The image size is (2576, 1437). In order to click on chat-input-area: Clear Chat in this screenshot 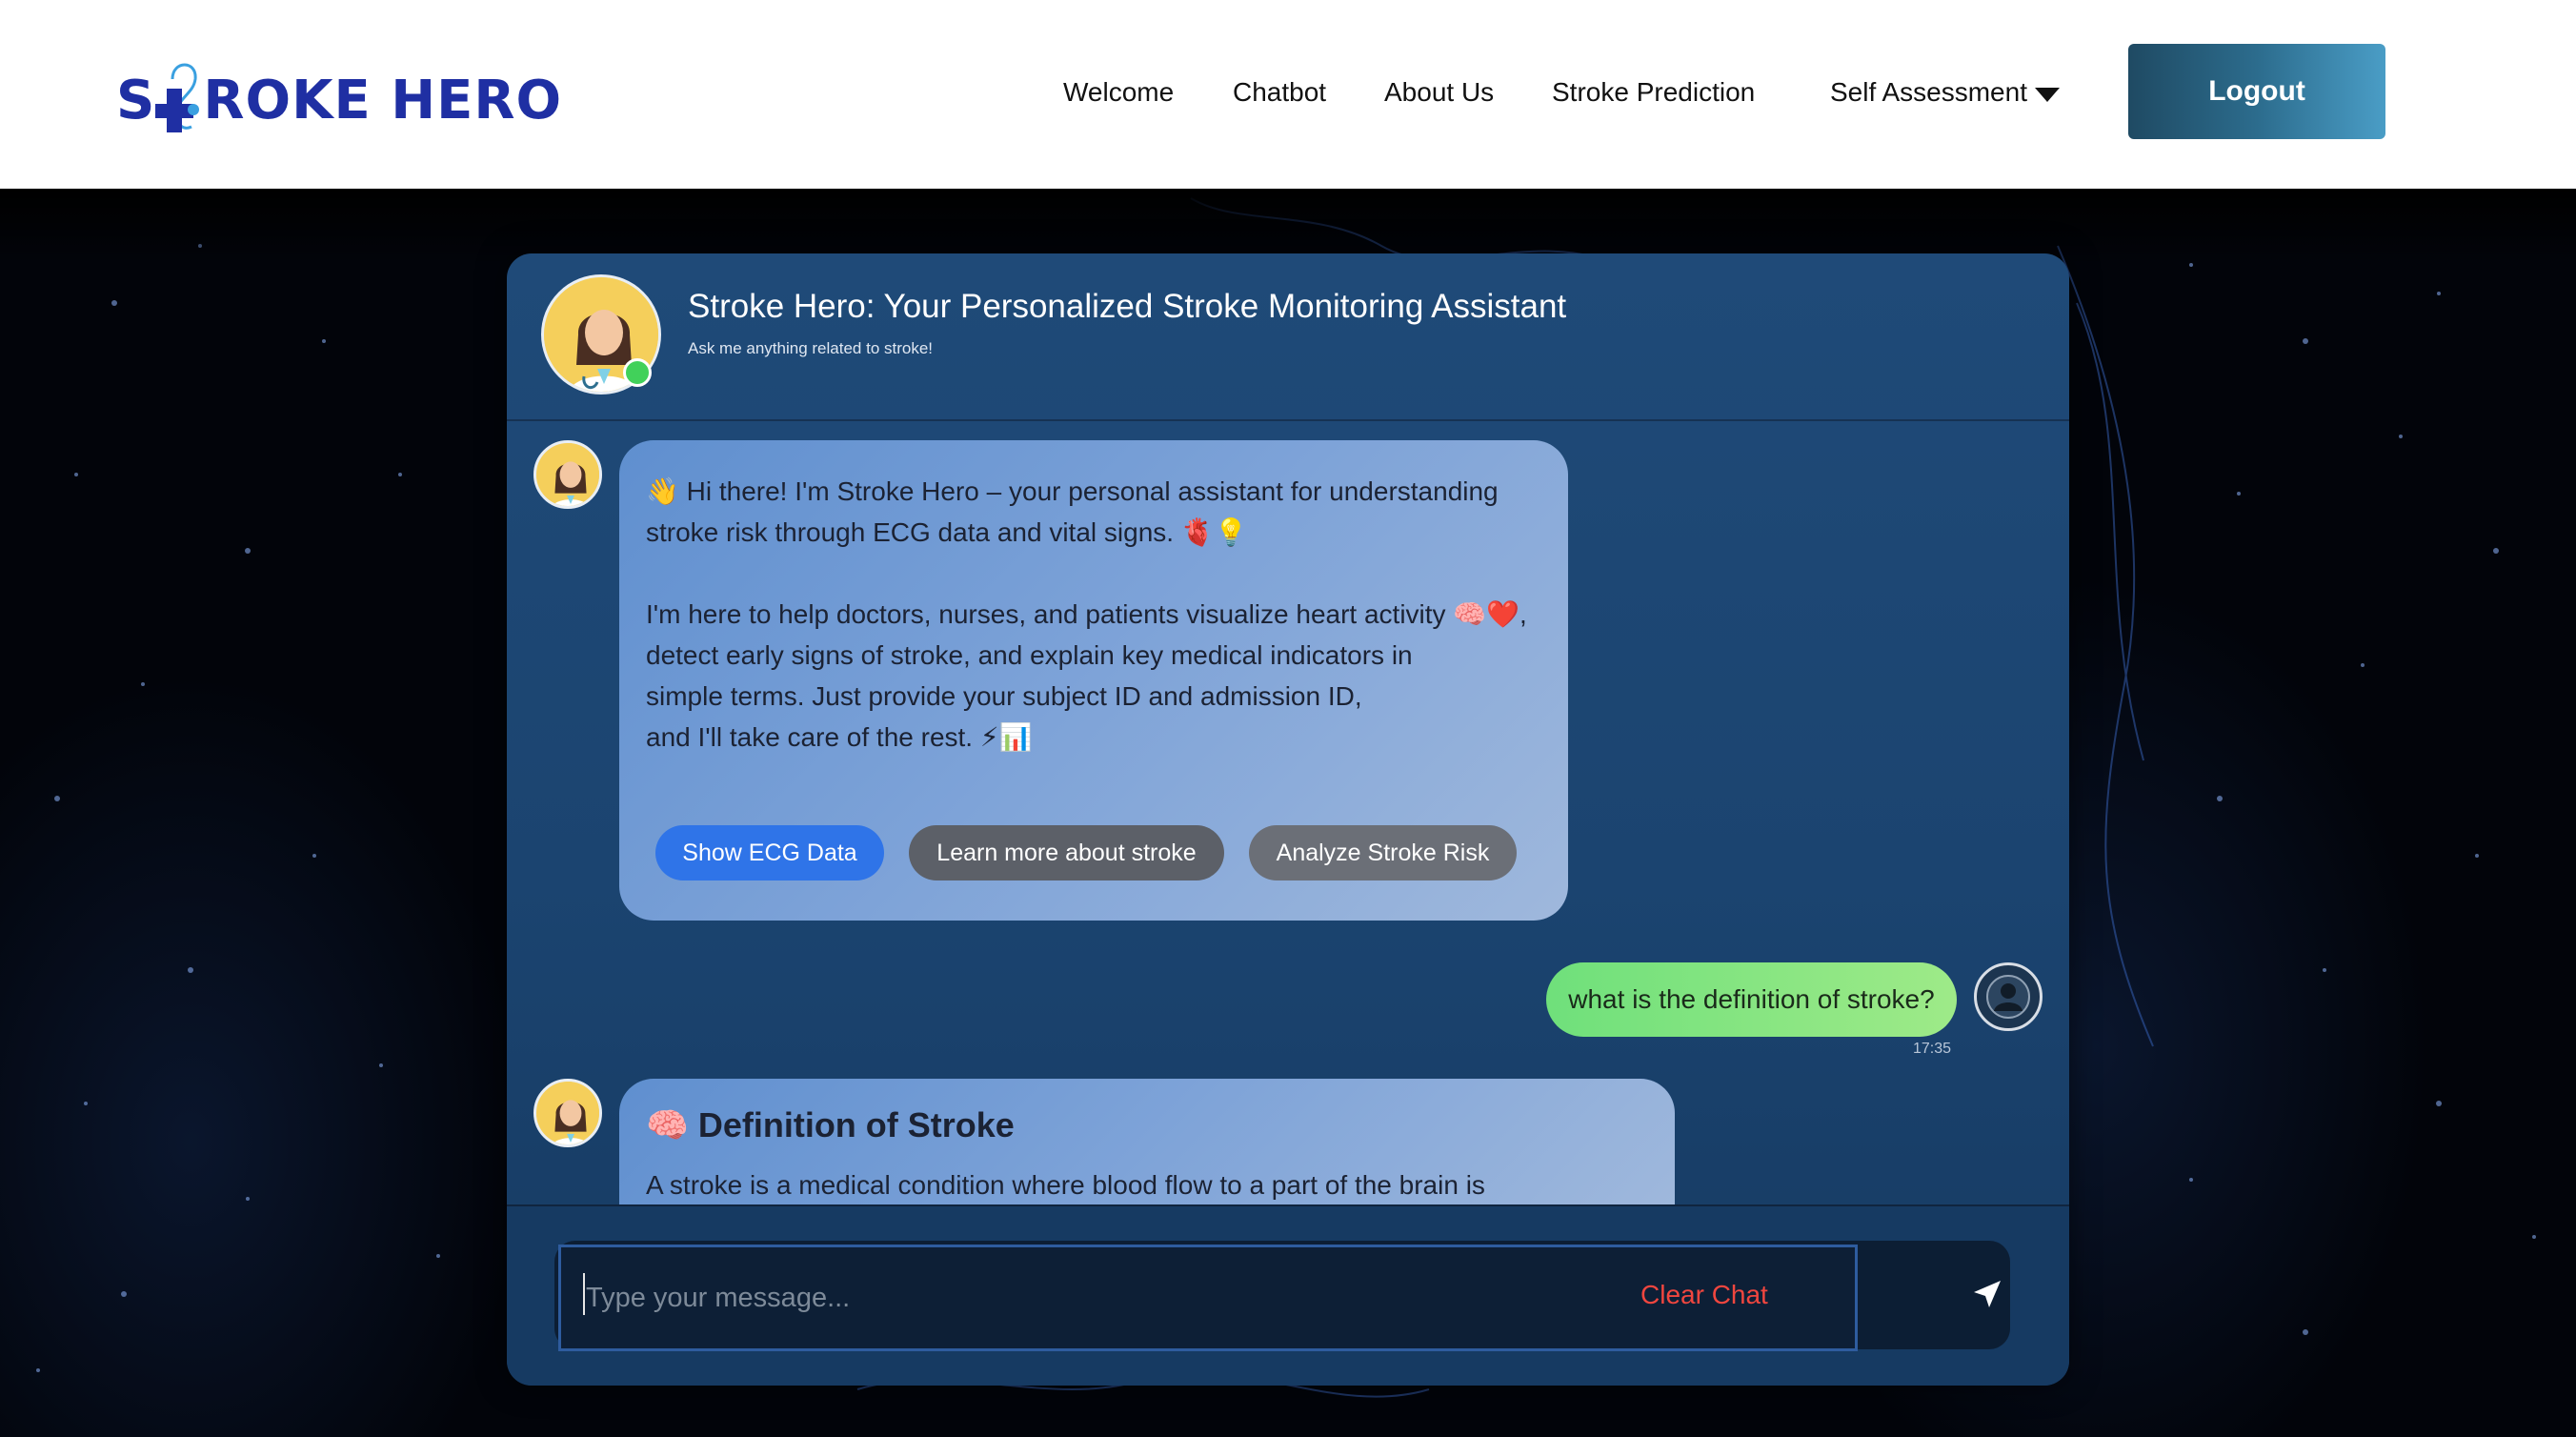, I will do `click(1288, 1295)`.